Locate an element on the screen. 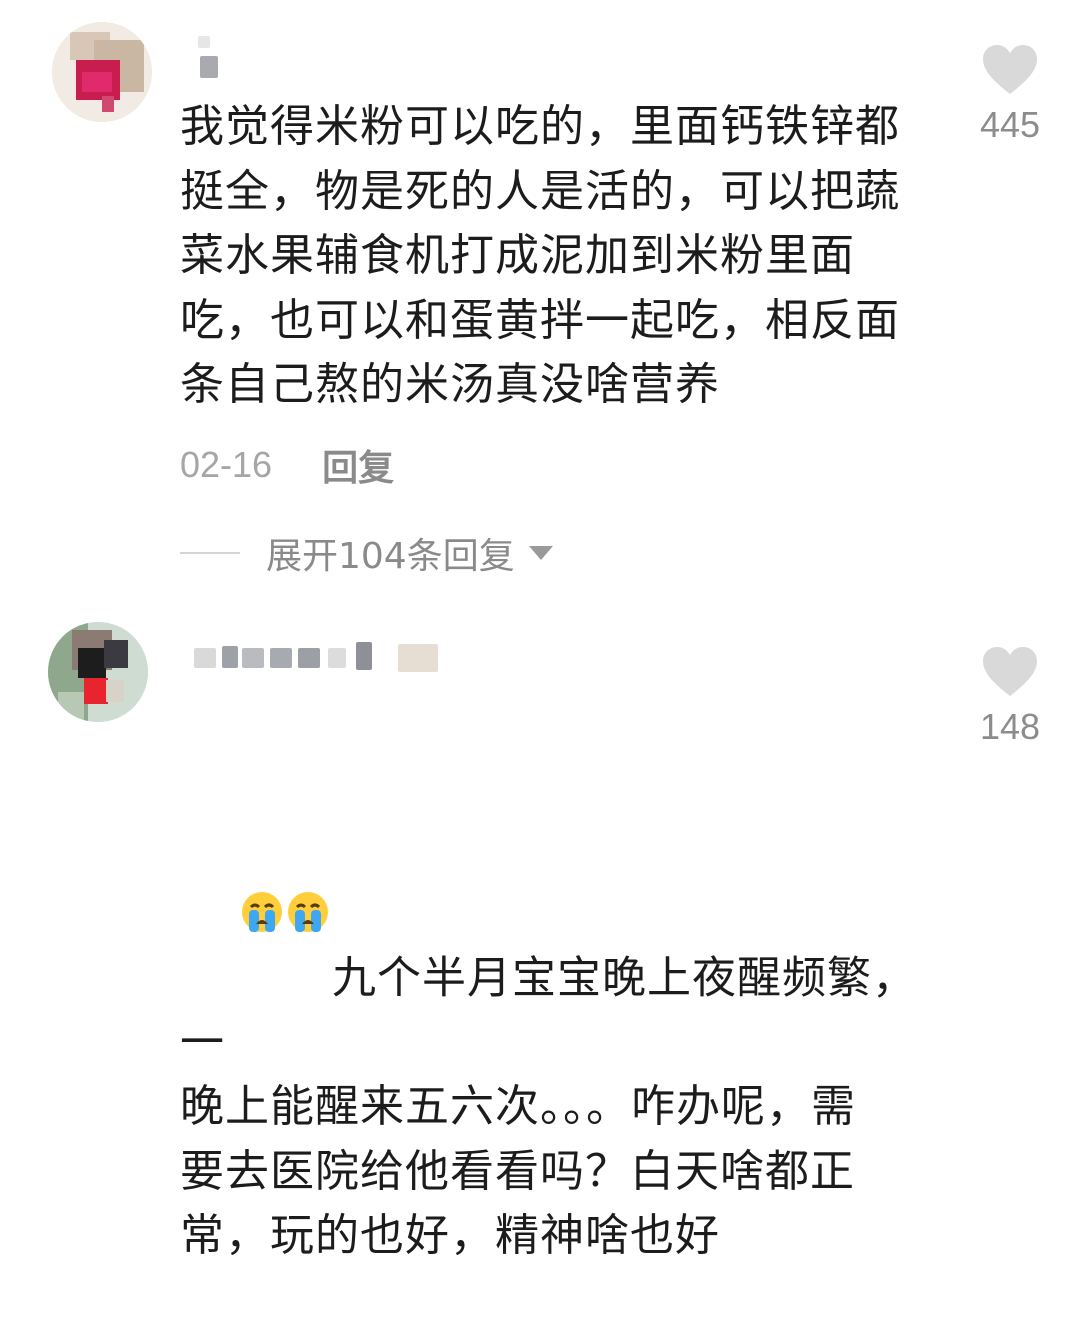 Image resolution: width=1068 pixels, height=1333 pixels. comment-meta: 02-16 回复 is located at coordinates (287, 465).